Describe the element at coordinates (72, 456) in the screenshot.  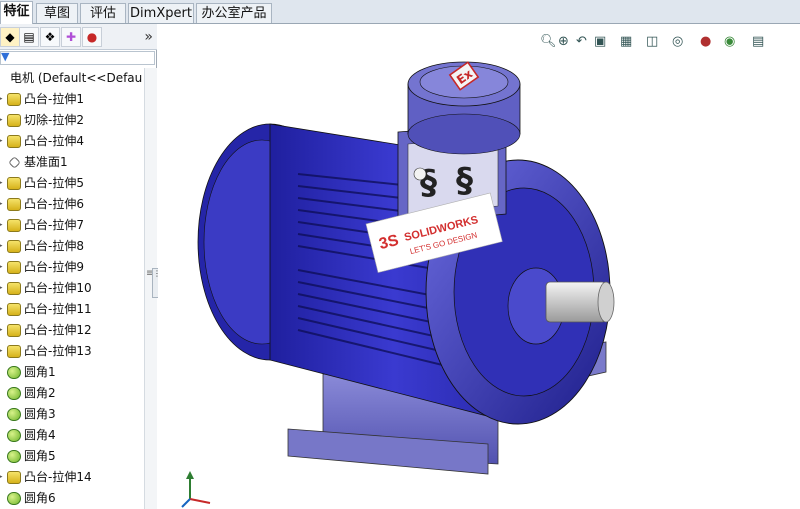
I see `tree-item: 圆角5` at that location.